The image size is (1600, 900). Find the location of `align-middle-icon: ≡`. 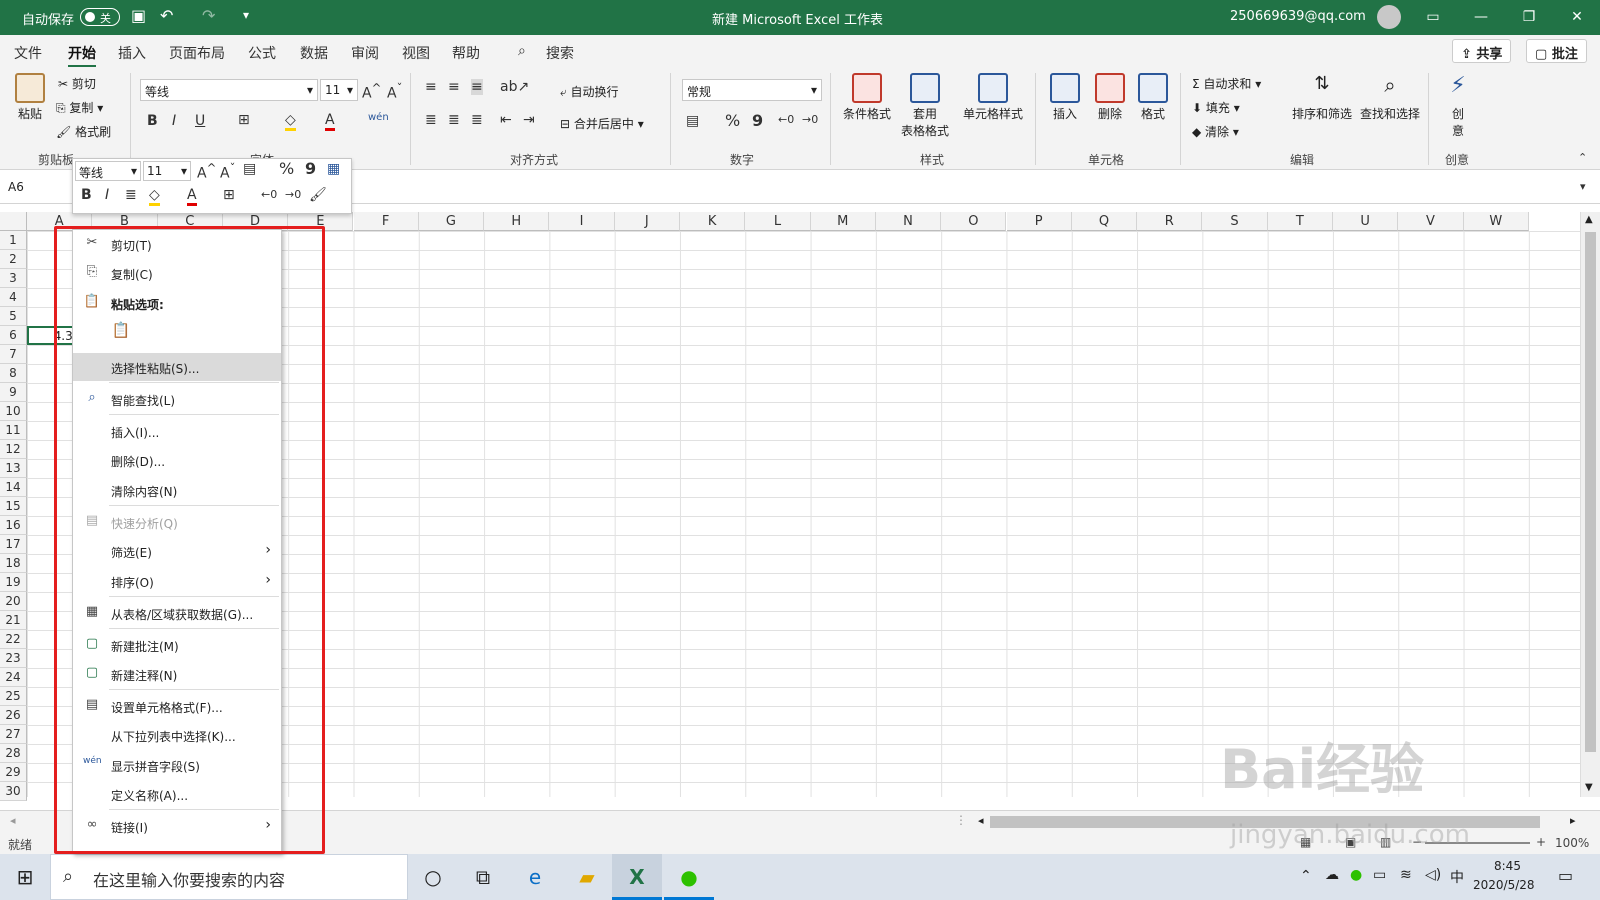

align-middle-icon: ≡ is located at coordinates (454, 87).